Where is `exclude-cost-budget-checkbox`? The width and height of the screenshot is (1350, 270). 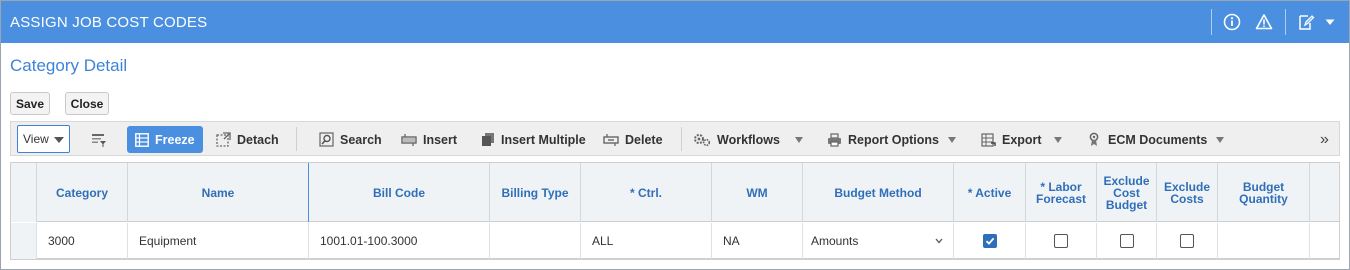 exclude-cost-budget-checkbox is located at coordinates (1126, 241).